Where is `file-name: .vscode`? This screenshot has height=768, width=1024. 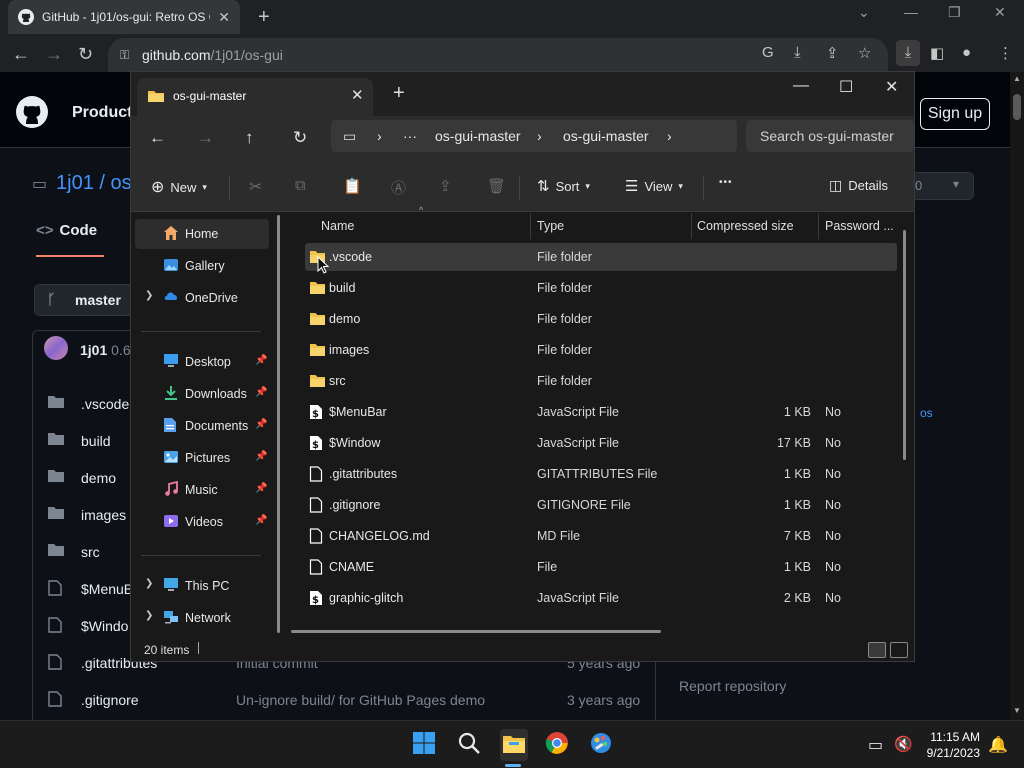 file-name: .vscode is located at coordinates (105, 404).